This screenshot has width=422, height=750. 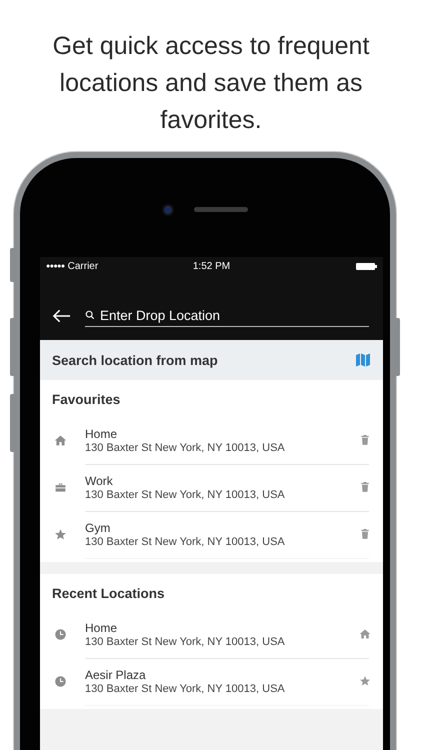 I want to click on back-arrow-icon, so click(x=61, y=316).